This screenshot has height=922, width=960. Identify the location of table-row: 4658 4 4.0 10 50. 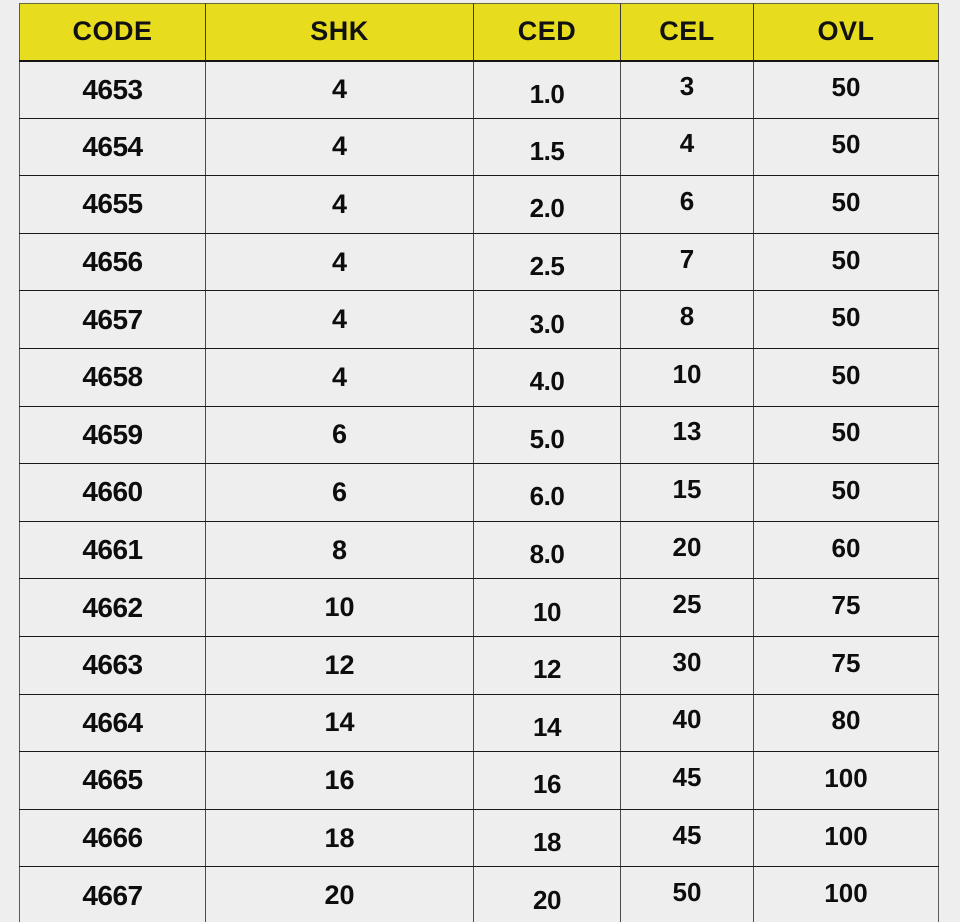
(479, 377).